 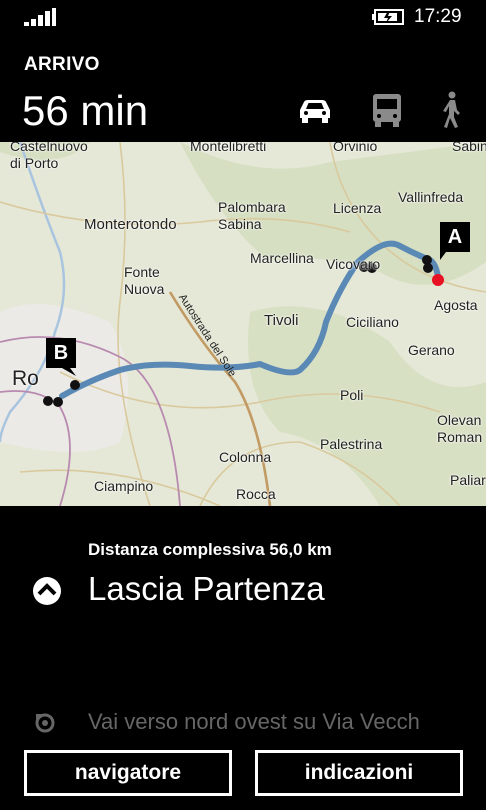 What do you see at coordinates (252, 215) in the screenshot?
I see `map-label: Palombara Sabina` at bounding box center [252, 215].